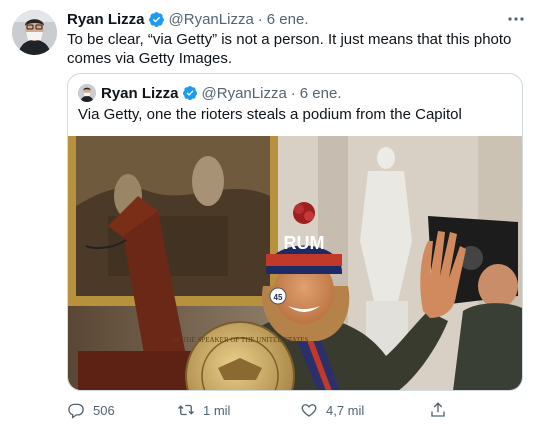  I want to click on pin-text: 45, so click(278, 297).